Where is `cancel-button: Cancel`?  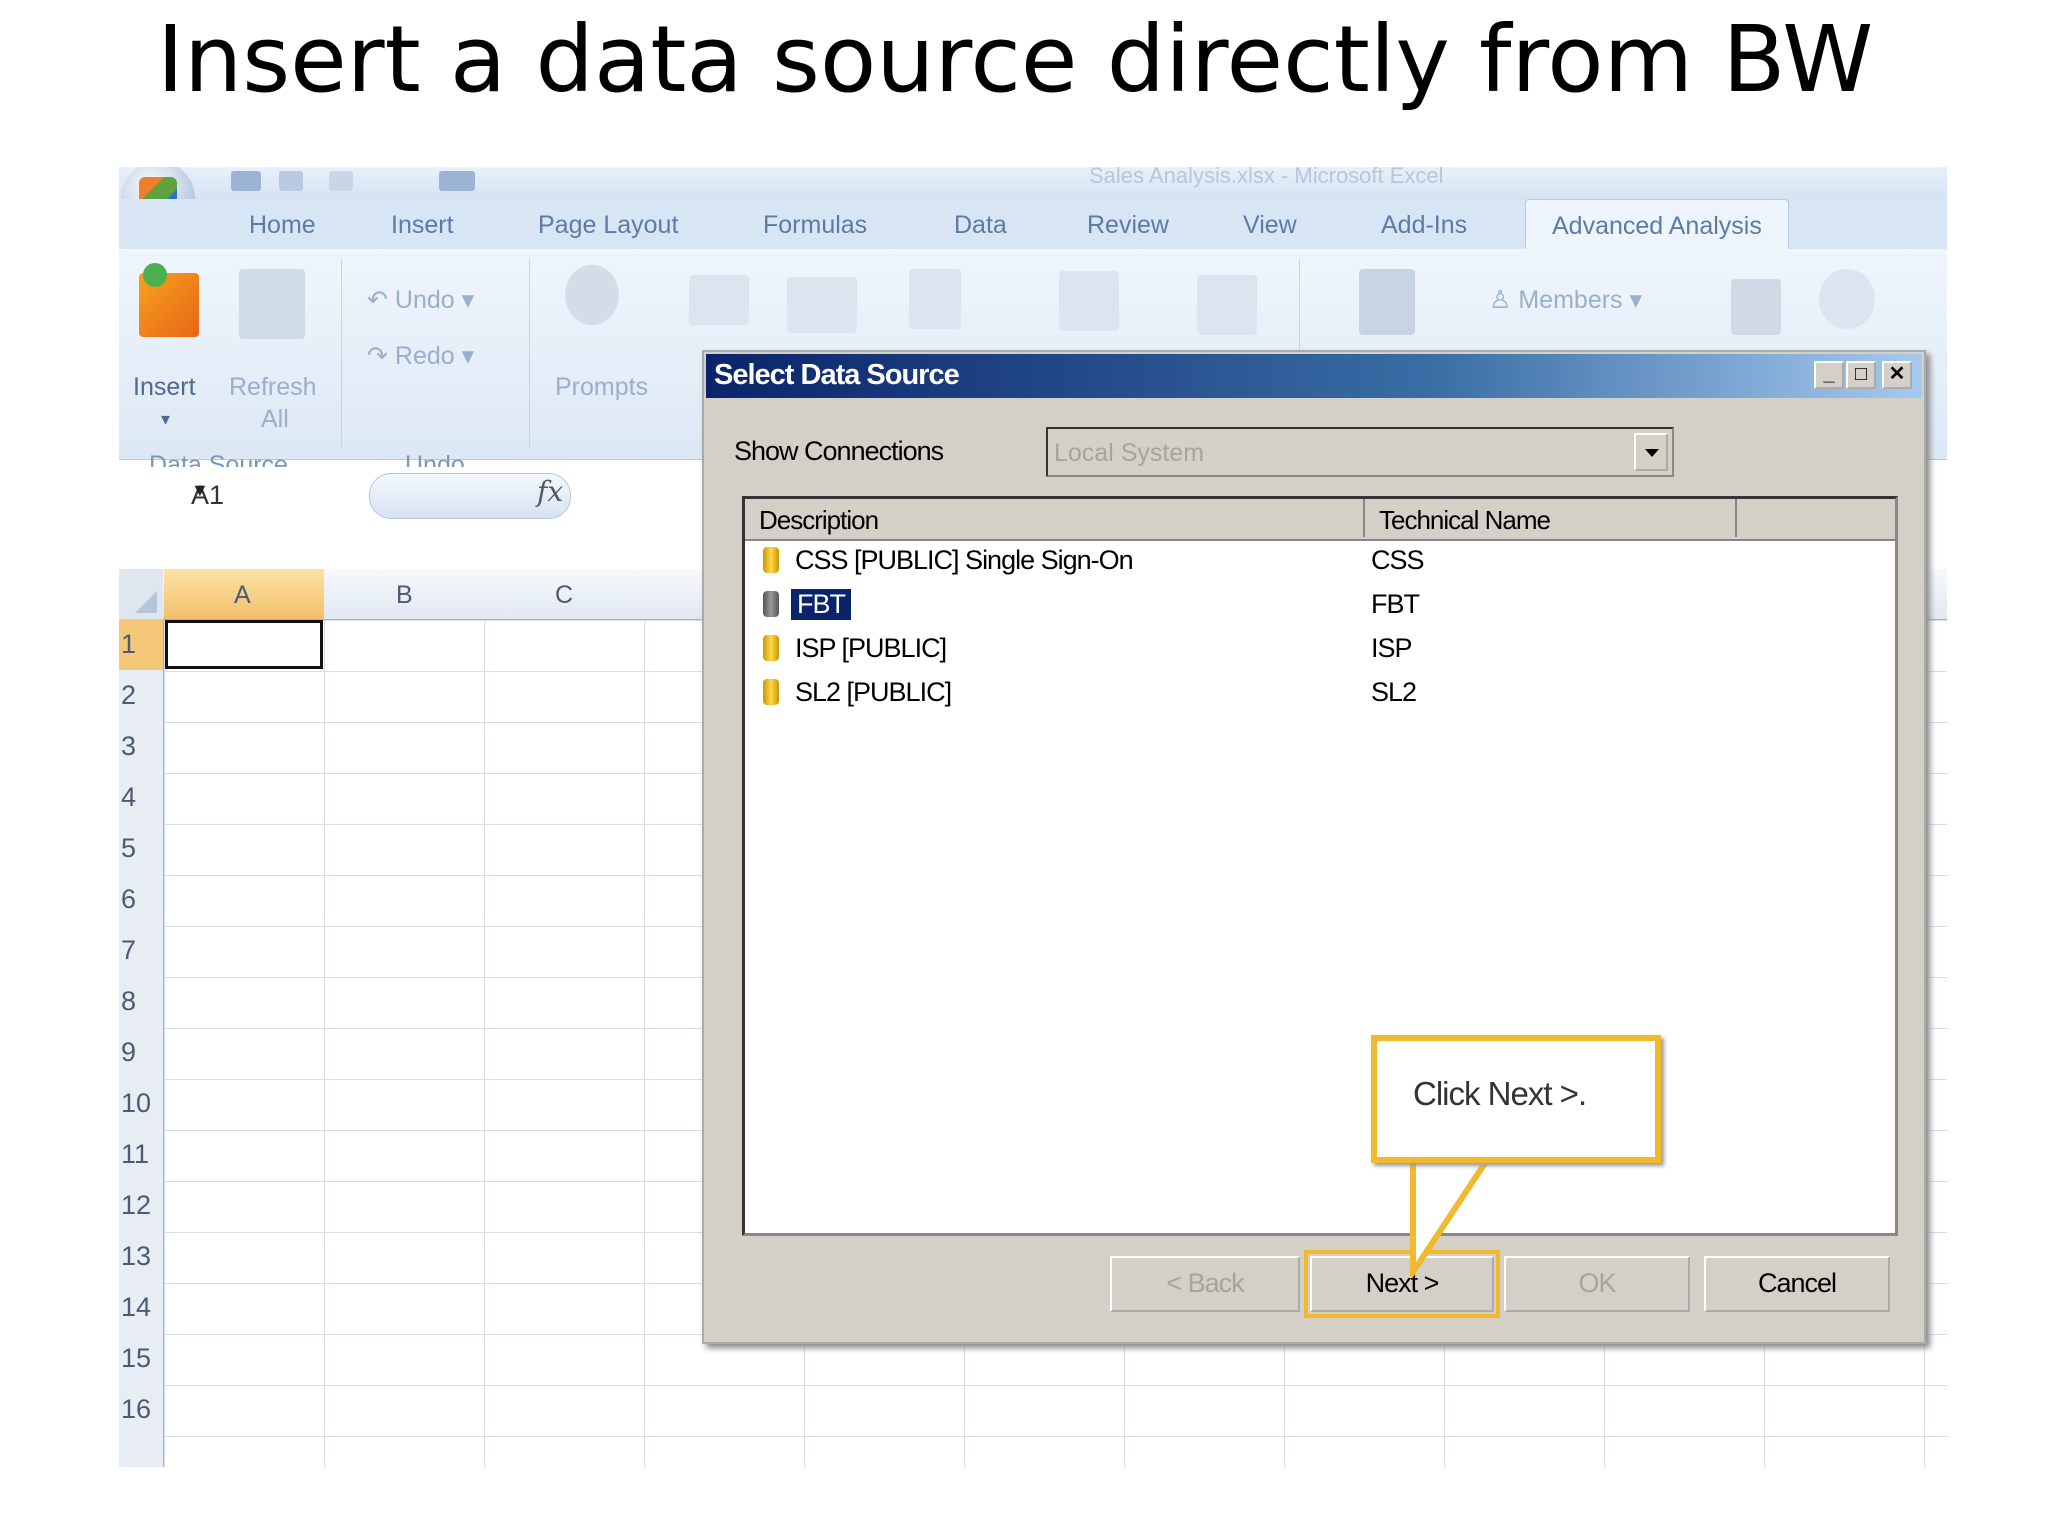 cancel-button: Cancel is located at coordinates (1797, 1284).